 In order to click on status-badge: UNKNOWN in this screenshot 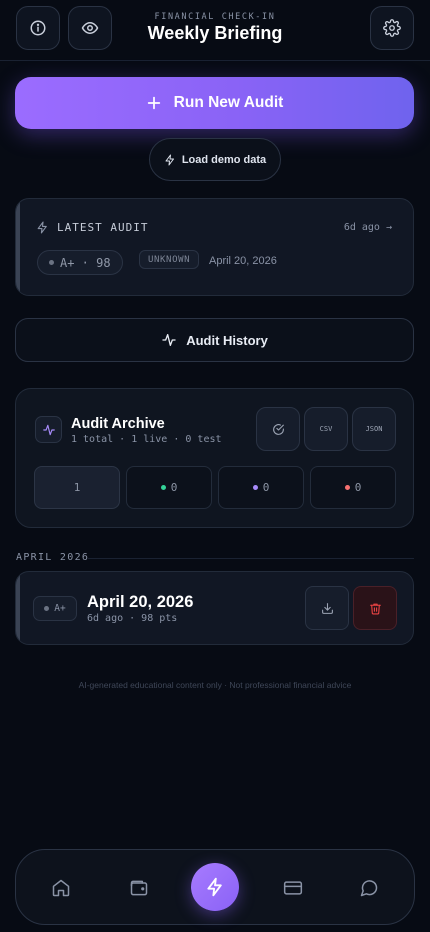, I will do `click(169, 259)`.